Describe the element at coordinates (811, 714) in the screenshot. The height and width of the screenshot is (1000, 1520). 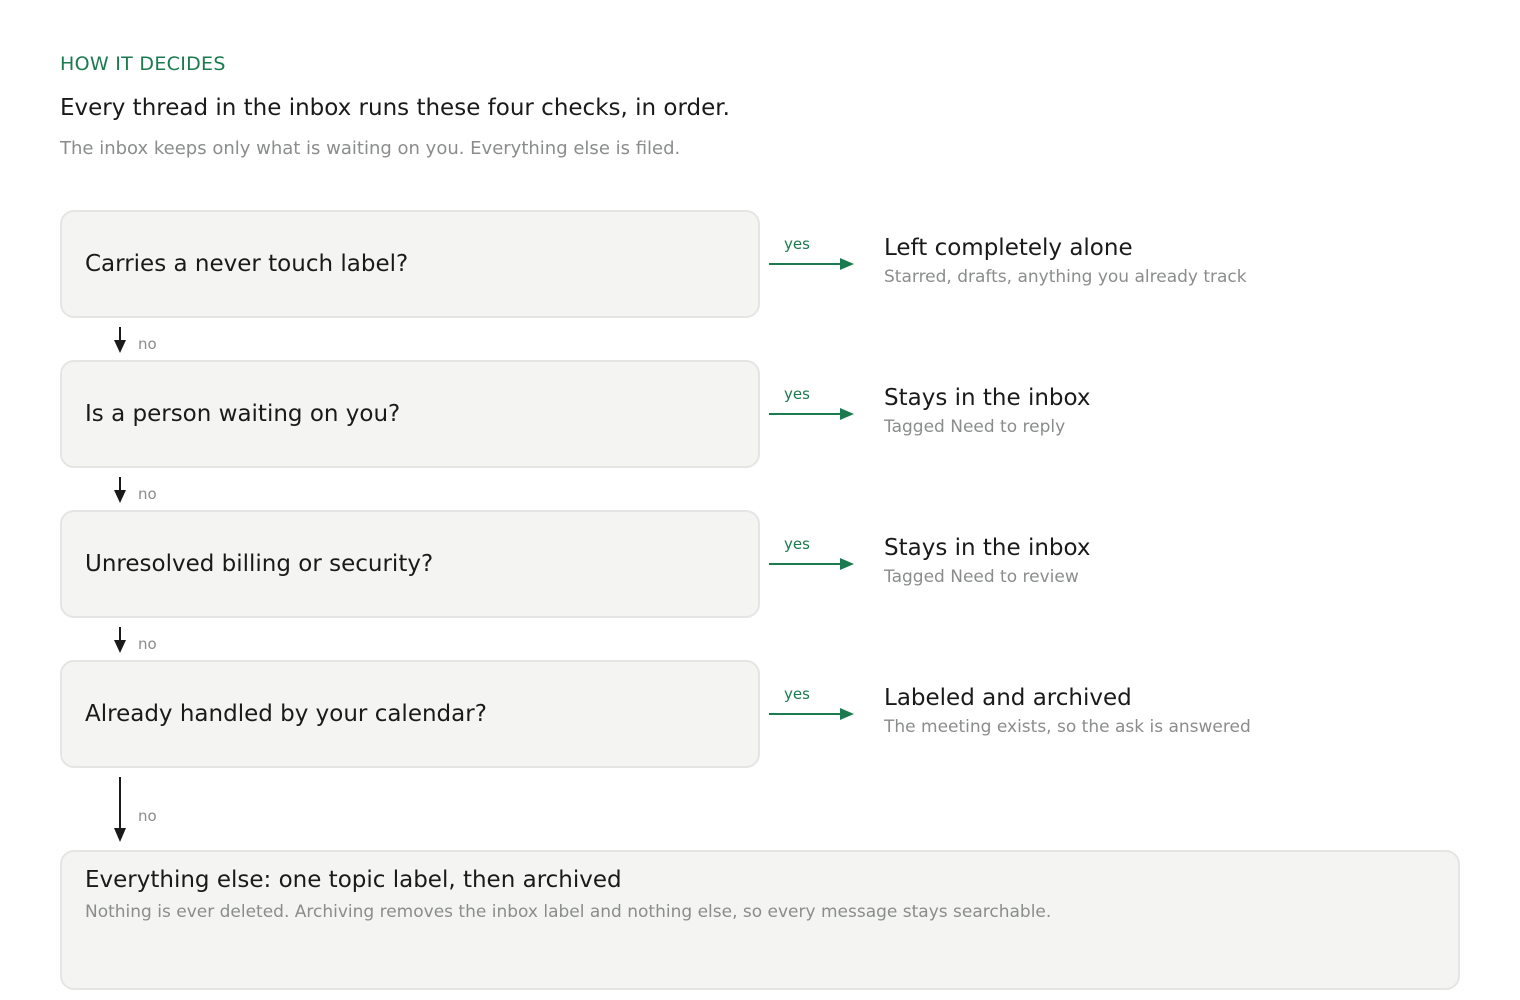
I see `check-4-yes-arrow-icon` at that location.